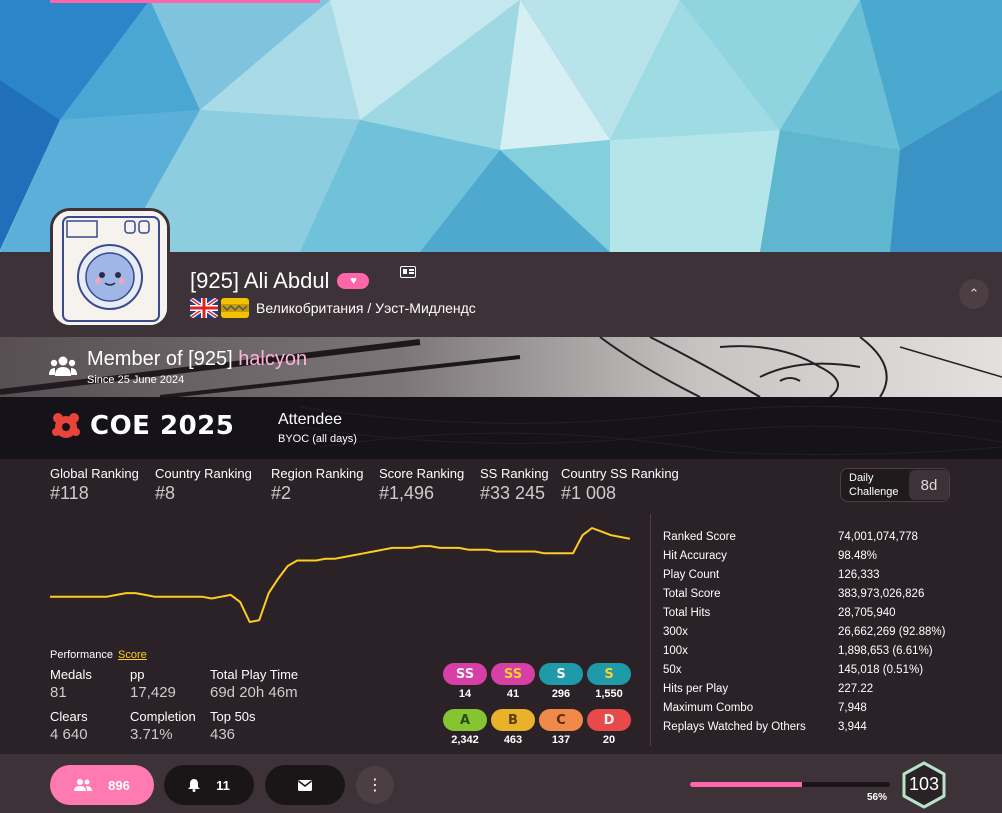  What do you see at coordinates (609, 720) in the screenshot?
I see `grade-pill: D` at bounding box center [609, 720].